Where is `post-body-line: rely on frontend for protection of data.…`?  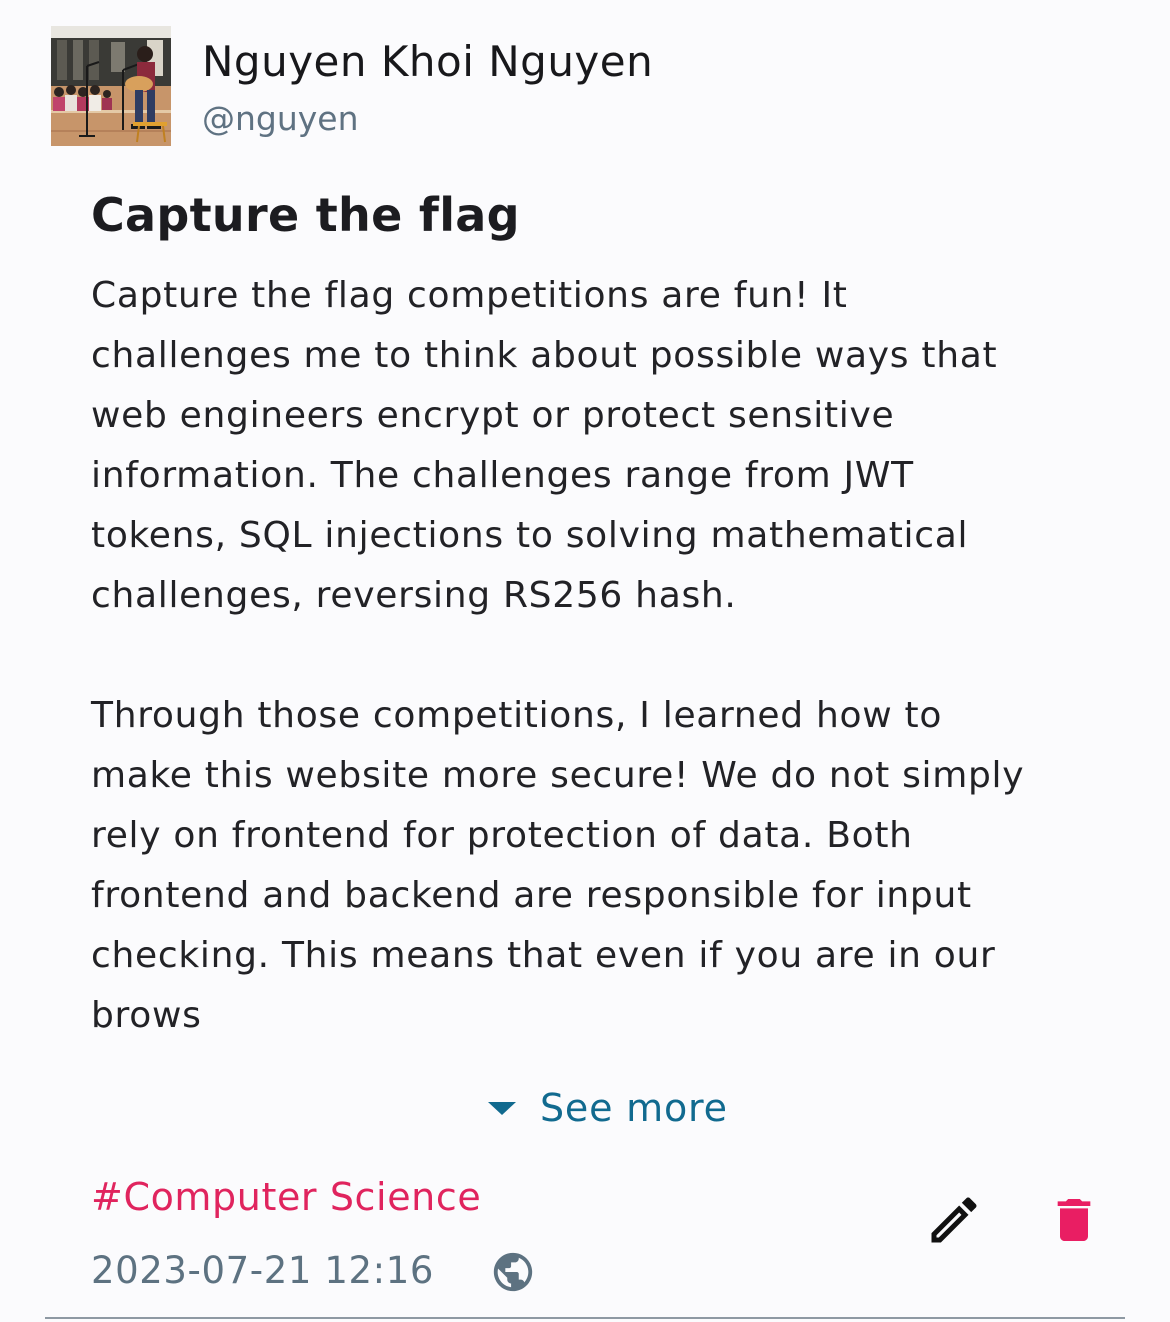
post-body-line: rely on frontend for protection of data.… is located at coordinates (502, 835).